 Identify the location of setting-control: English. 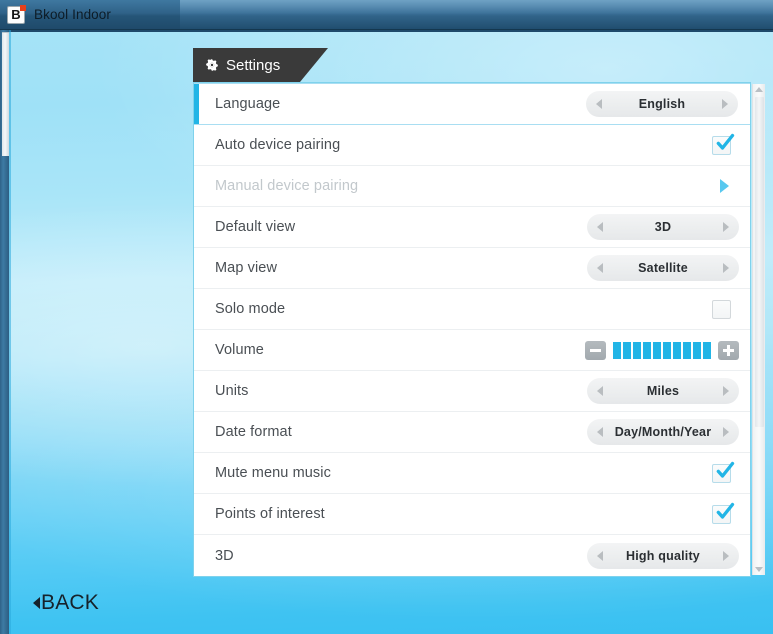
(662, 104).